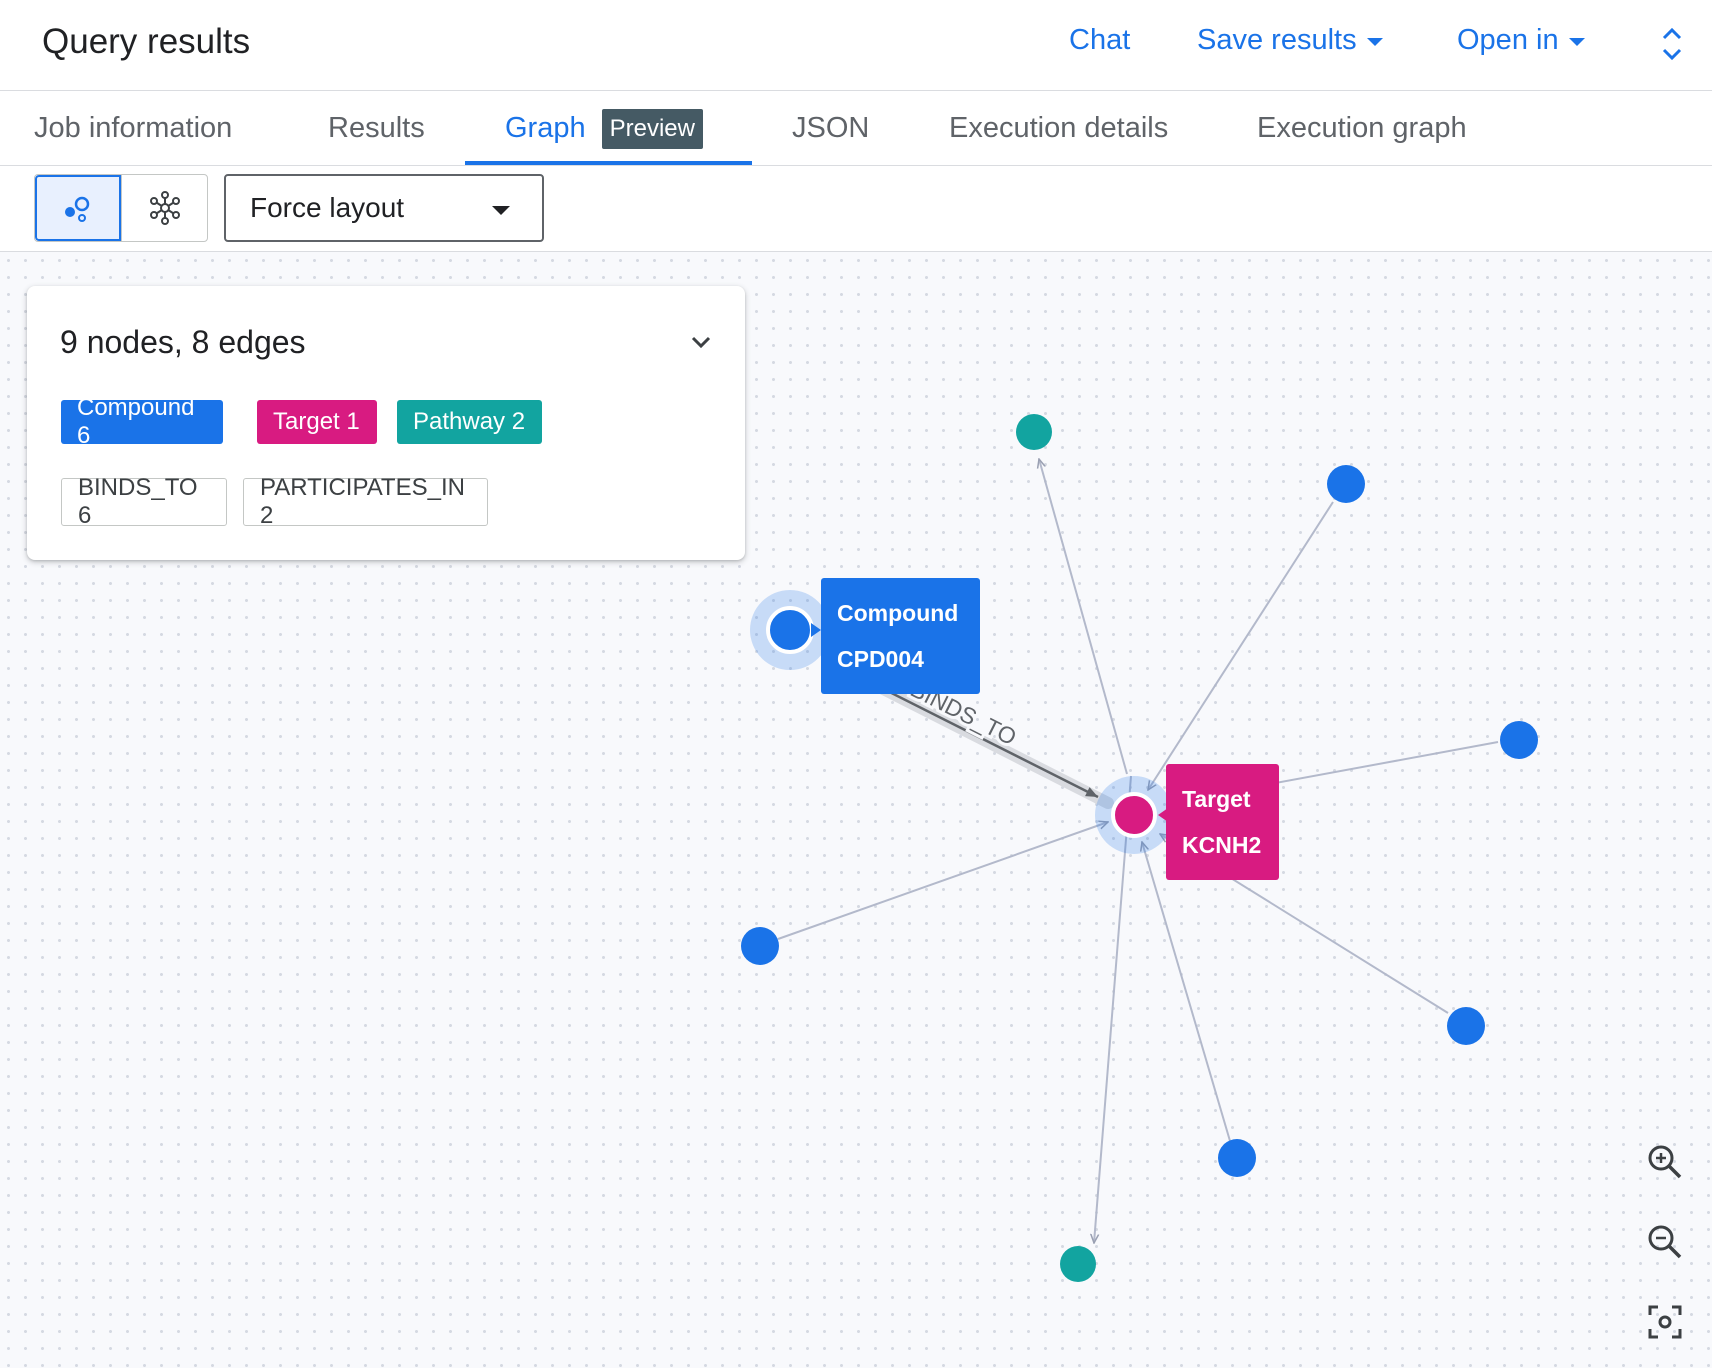 The image size is (1712, 1368). Describe the element at coordinates (652, 128) in the screenshot. I see `preview-badge: Preview` at that location.